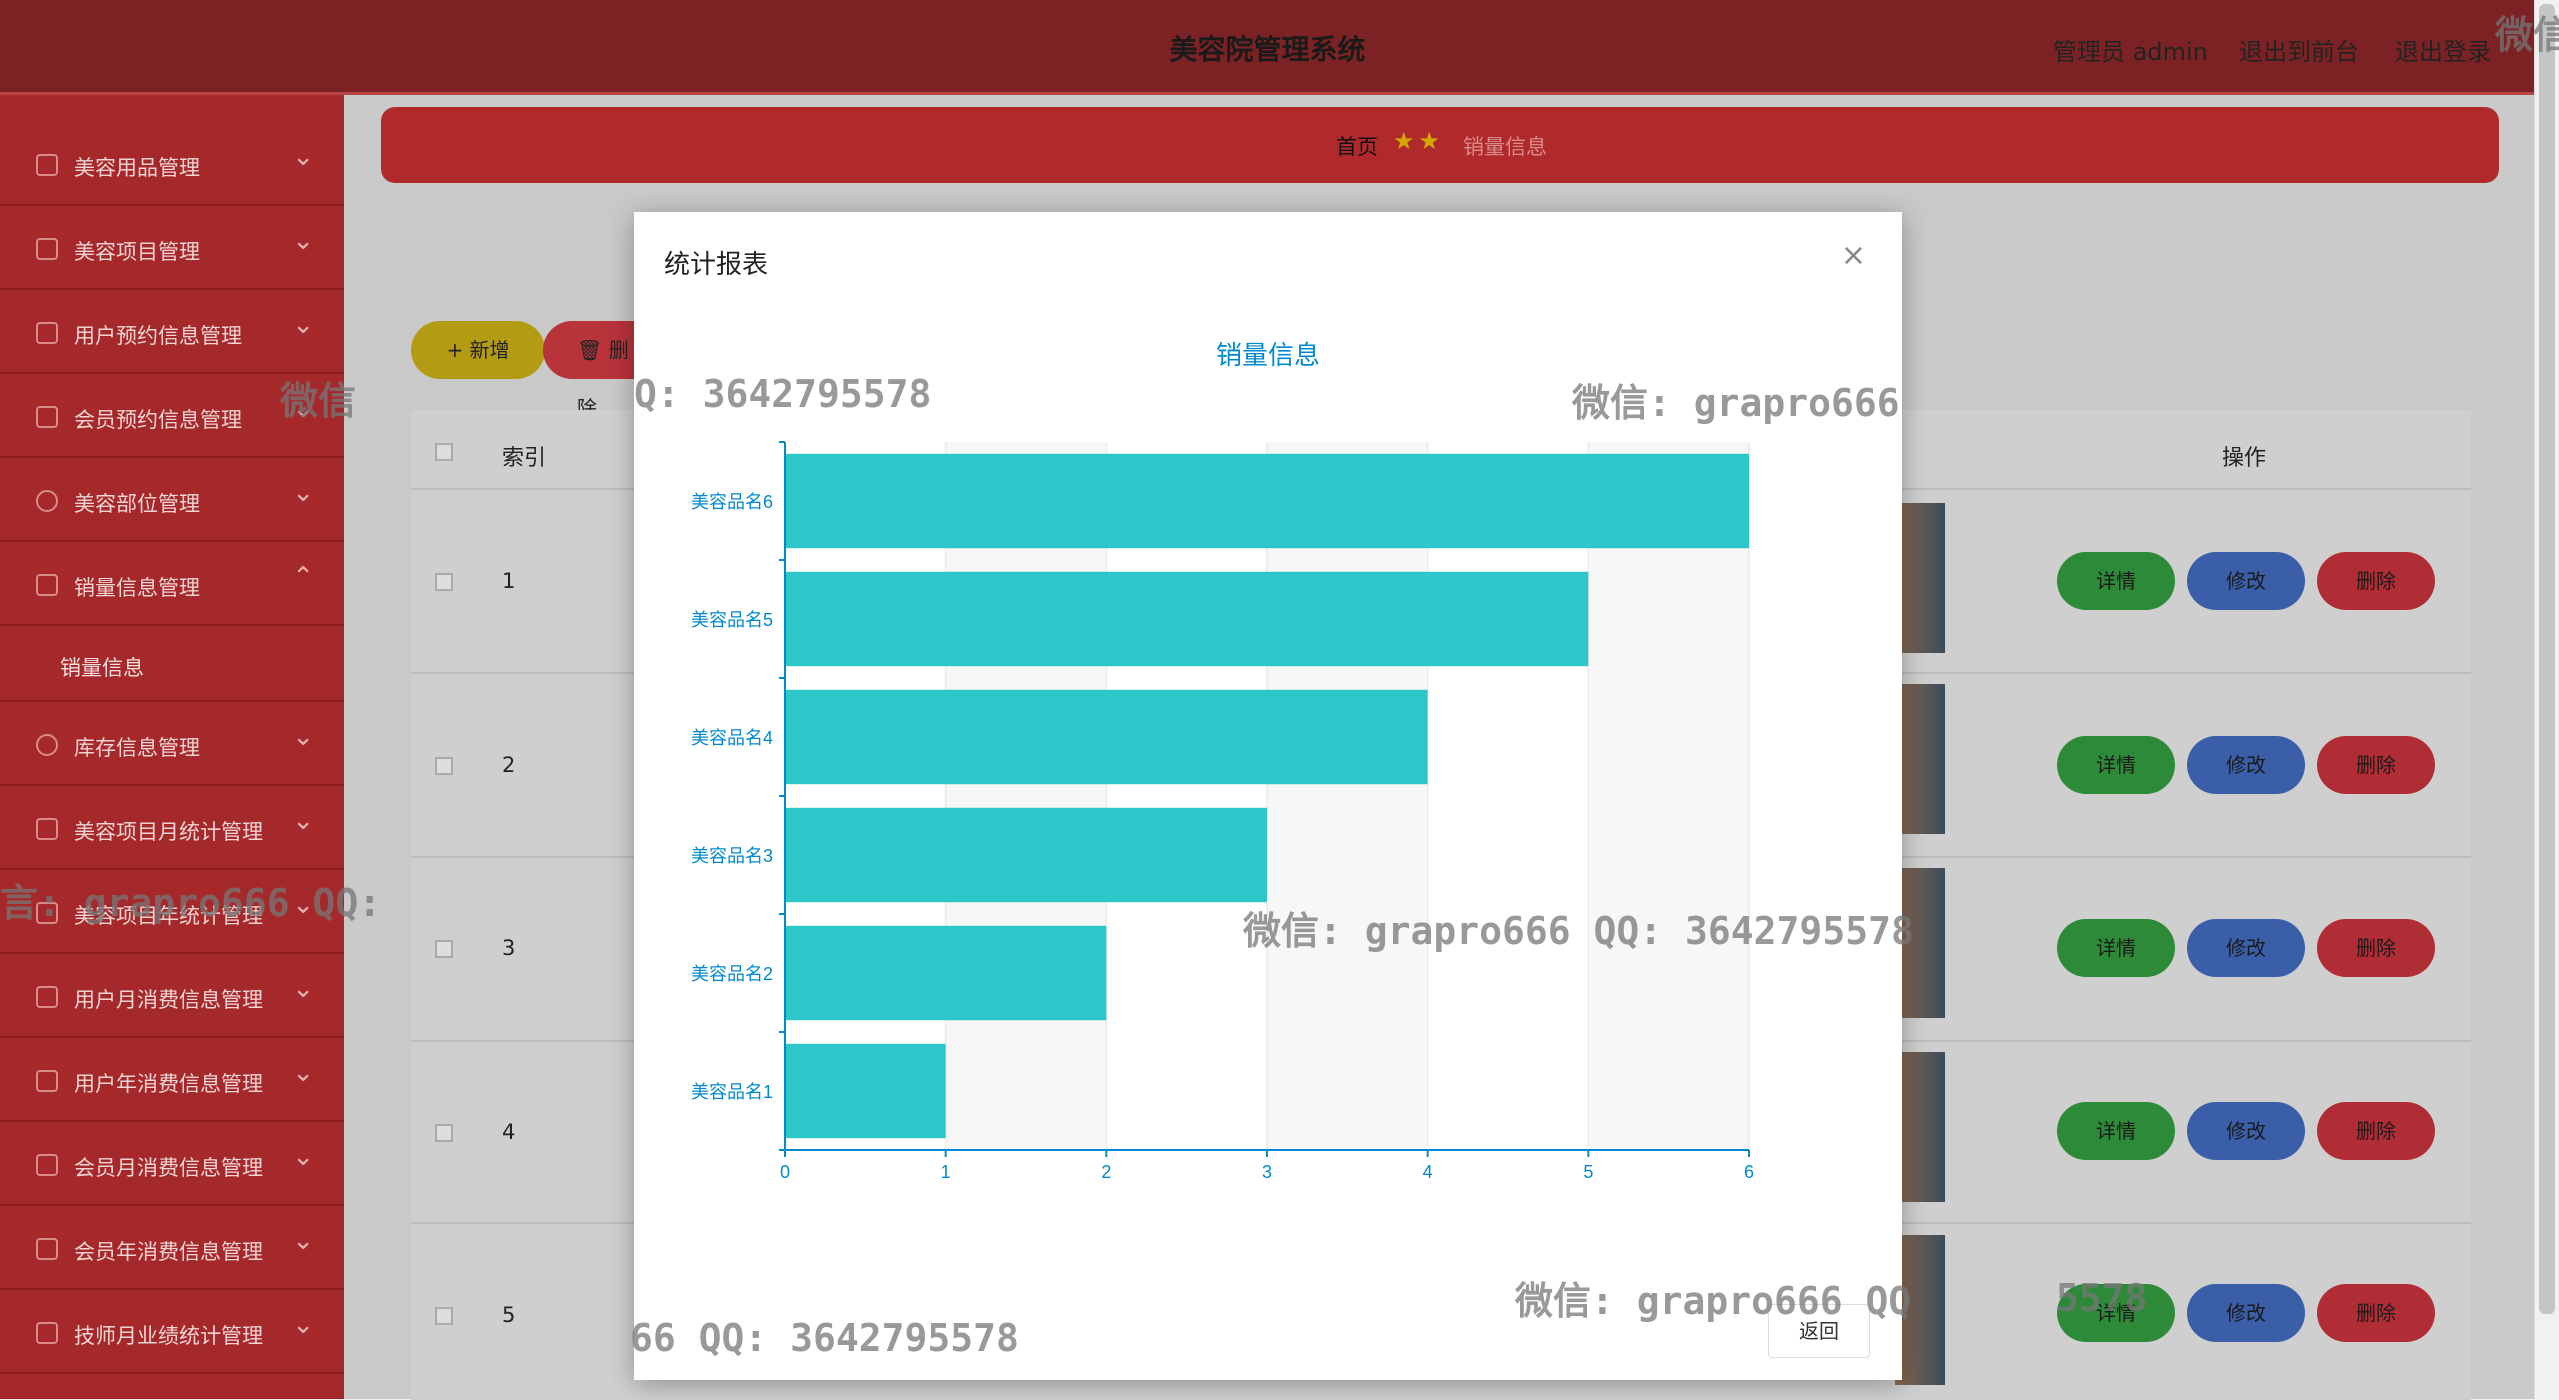 Image resolution: width=2559 pixels, height=1400 pixels. Describe the element at coordinates (1578, 931) in the screenshot. I see `watermark-text: 微信: grapro666 QQ: 3642795578` at that location.